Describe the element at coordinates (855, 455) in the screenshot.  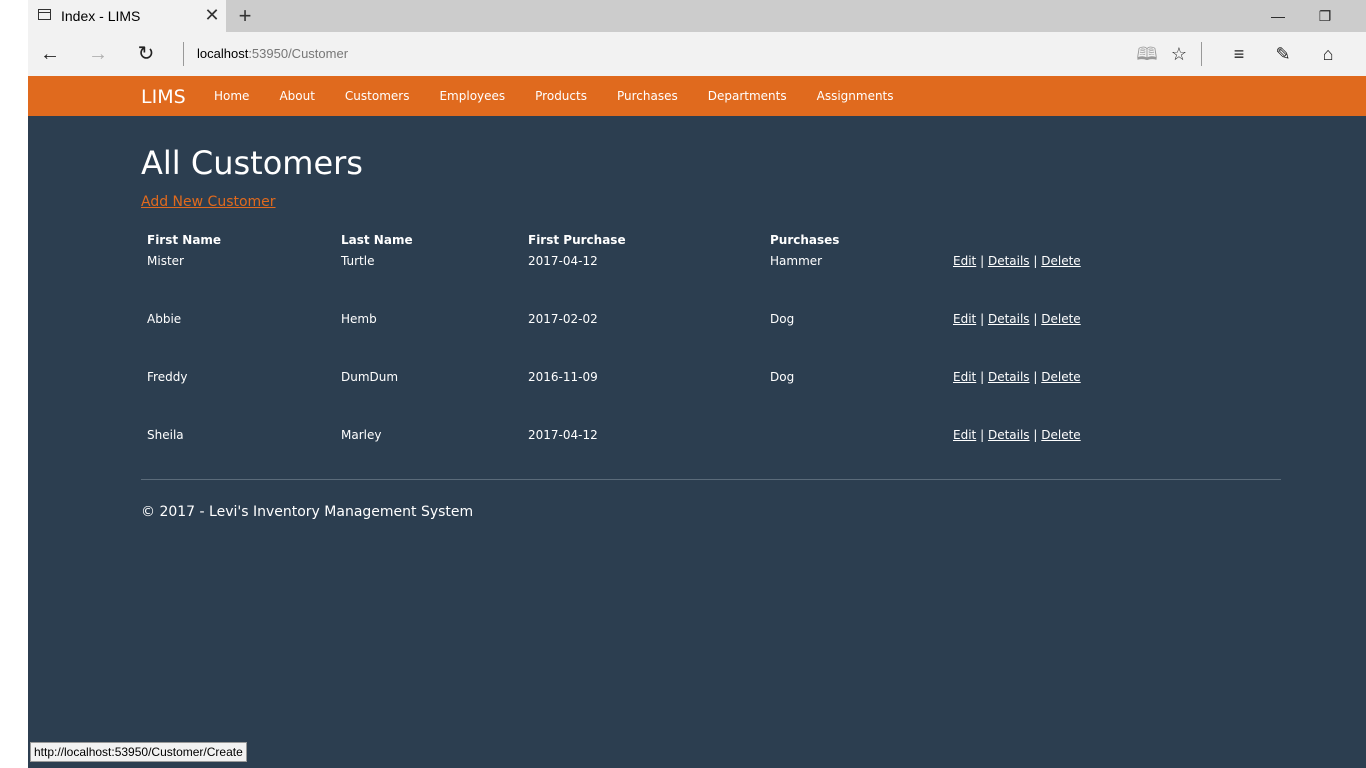
I see `cell-purchases` at that location.